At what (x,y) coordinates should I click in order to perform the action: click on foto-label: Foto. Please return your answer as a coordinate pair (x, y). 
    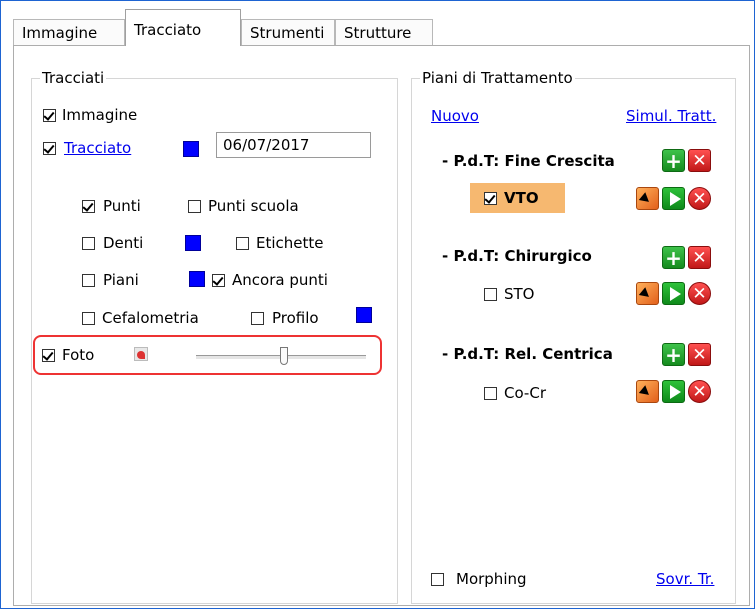
    Looking at the image, I should click on (78, 355).